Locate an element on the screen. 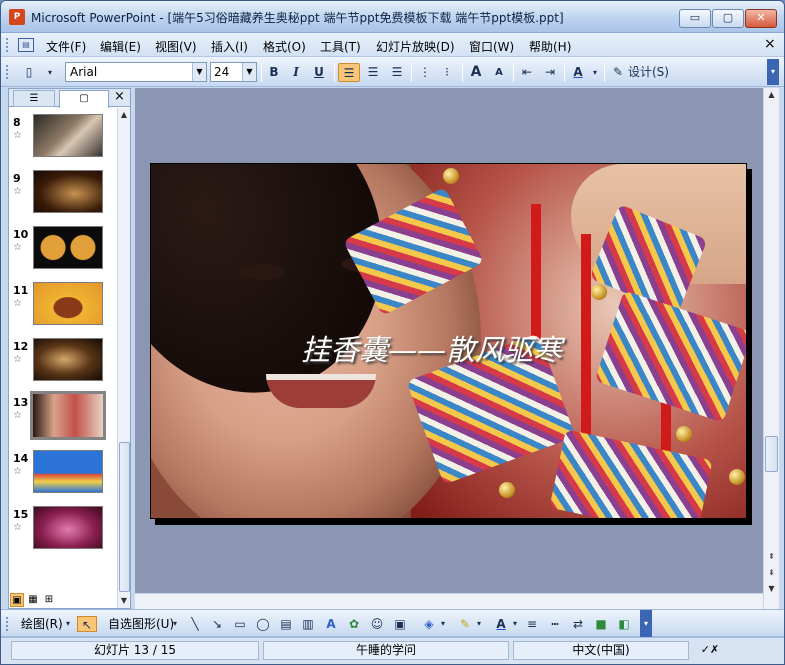 The width and height of the screenshot is (785, 665). slide-thumbnail-8: 8 ☆ is located at coordinates (63, 137).